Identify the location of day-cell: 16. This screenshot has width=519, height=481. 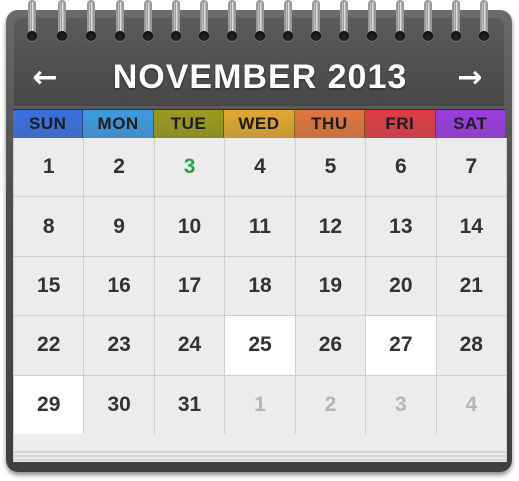
(119, 286).